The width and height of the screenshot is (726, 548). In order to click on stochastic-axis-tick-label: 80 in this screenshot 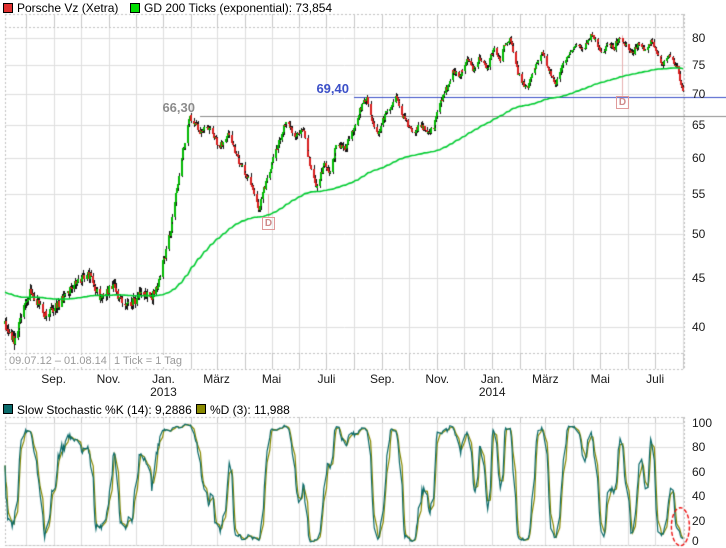, I will do `click(699, 447)`.